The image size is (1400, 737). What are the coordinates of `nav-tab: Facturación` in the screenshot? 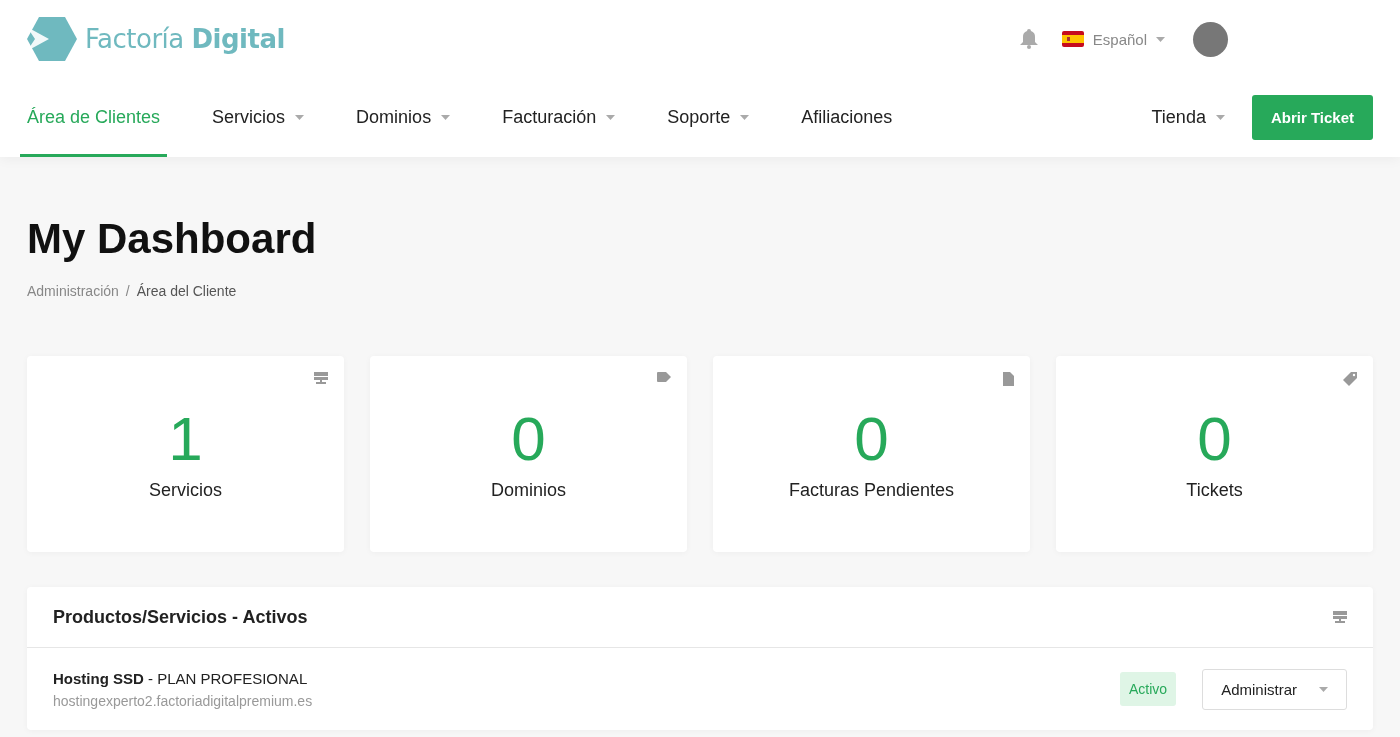 It's located at (559, 117).